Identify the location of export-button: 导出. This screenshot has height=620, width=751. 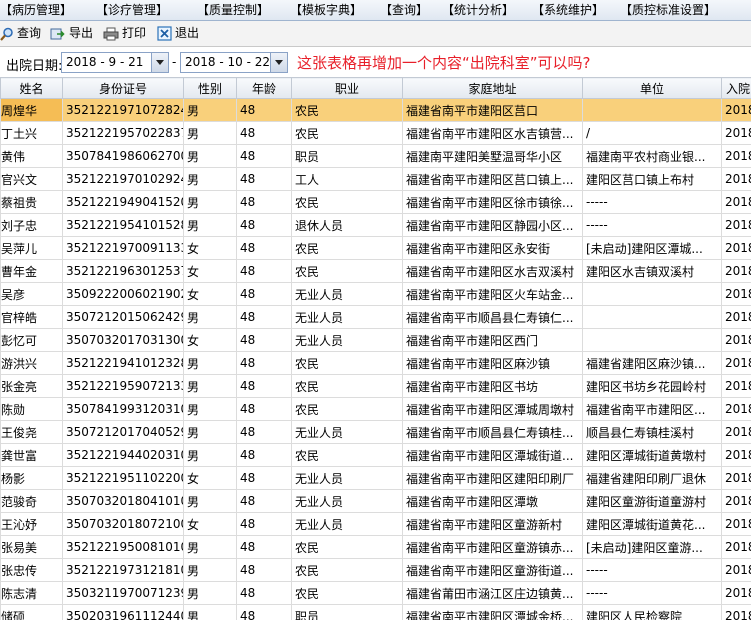
(71, 33).